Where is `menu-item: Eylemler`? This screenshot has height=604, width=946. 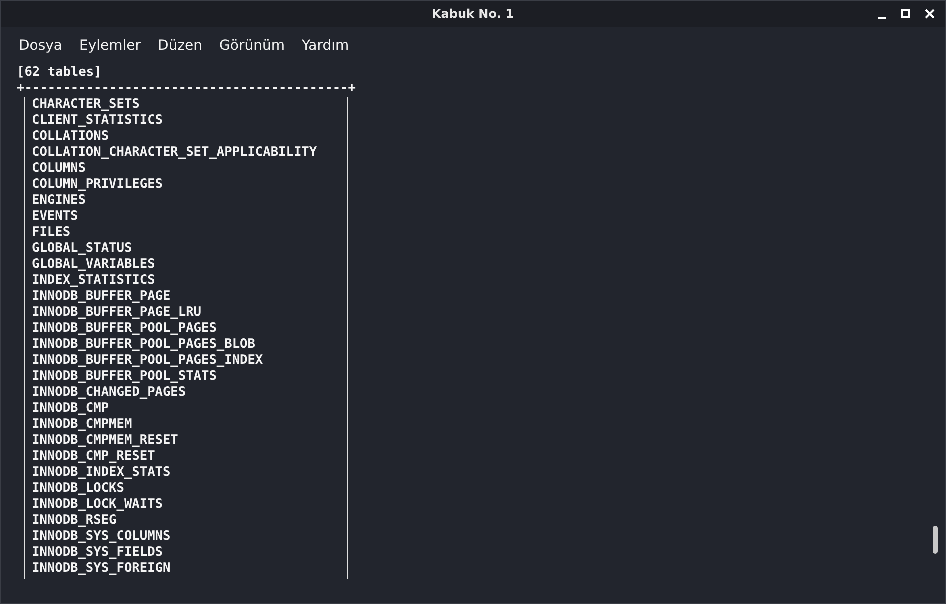
menu-item: Eylemler is located at coordinates (110, 46).